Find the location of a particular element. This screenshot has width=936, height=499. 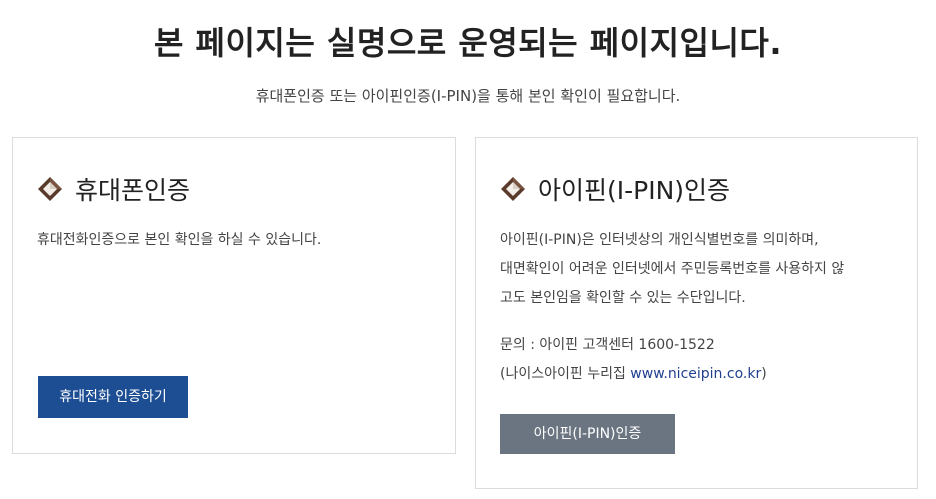

ipin-description-line: 아이핀(I-PIN)은 인터넷상의 개인식별번호를 의미하며, is located at coordinates (659, 240).